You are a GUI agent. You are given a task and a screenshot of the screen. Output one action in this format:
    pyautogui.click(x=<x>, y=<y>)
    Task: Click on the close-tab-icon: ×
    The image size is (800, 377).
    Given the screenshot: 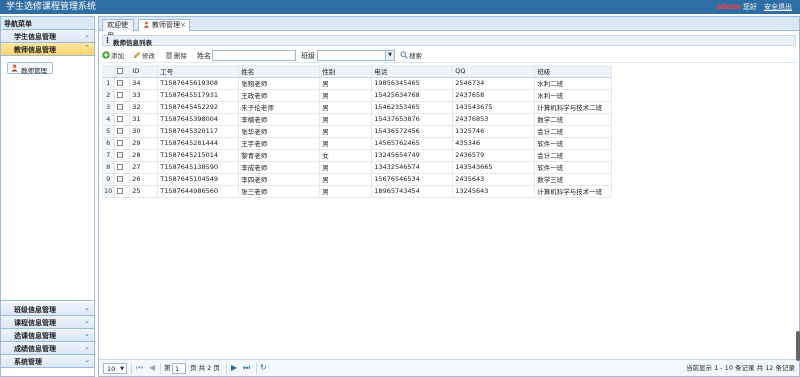 What is the action you would take?
    pyautogui.click(x=183, y=25)
    